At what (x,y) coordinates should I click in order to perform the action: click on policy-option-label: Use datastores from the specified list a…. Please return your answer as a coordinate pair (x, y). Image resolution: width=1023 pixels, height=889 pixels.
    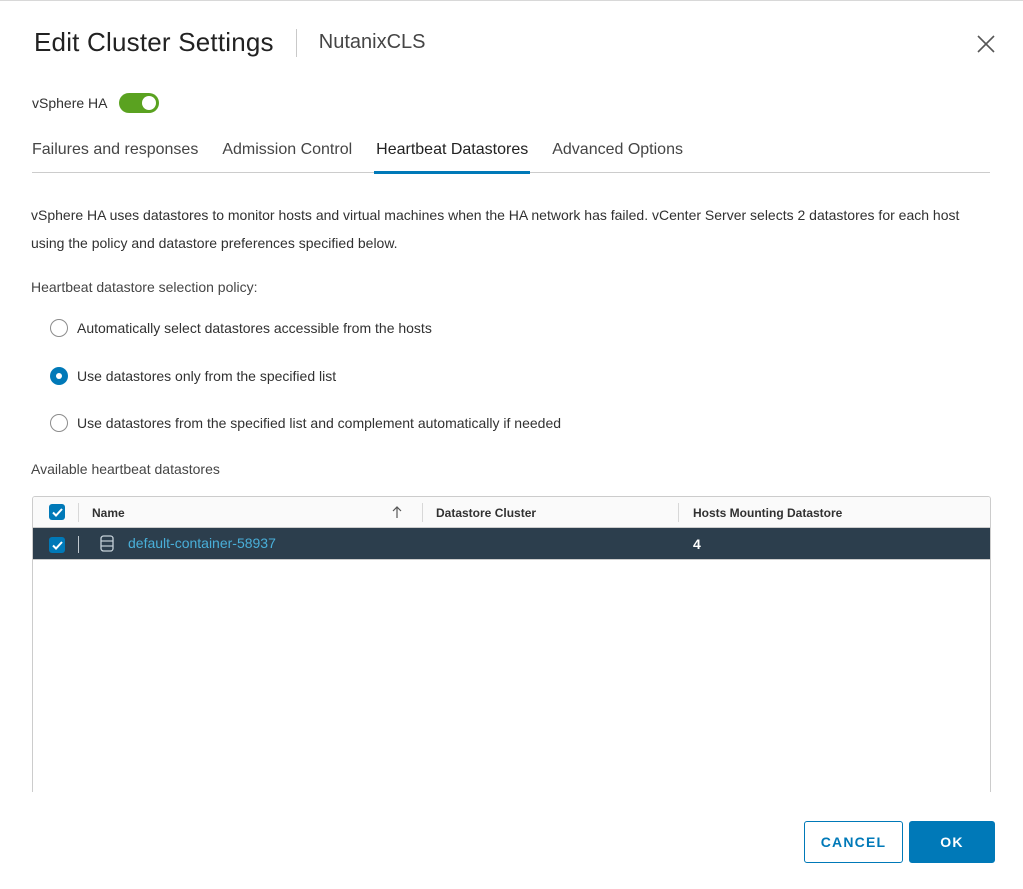
    Looking at the image, I should click on (319, 423).